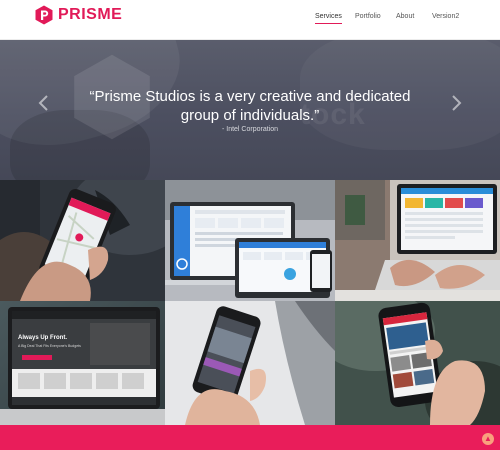 This screenshot has width=500, height=450. I want to click on testimonial-author: - Intel Corporation, so click(250, 129).